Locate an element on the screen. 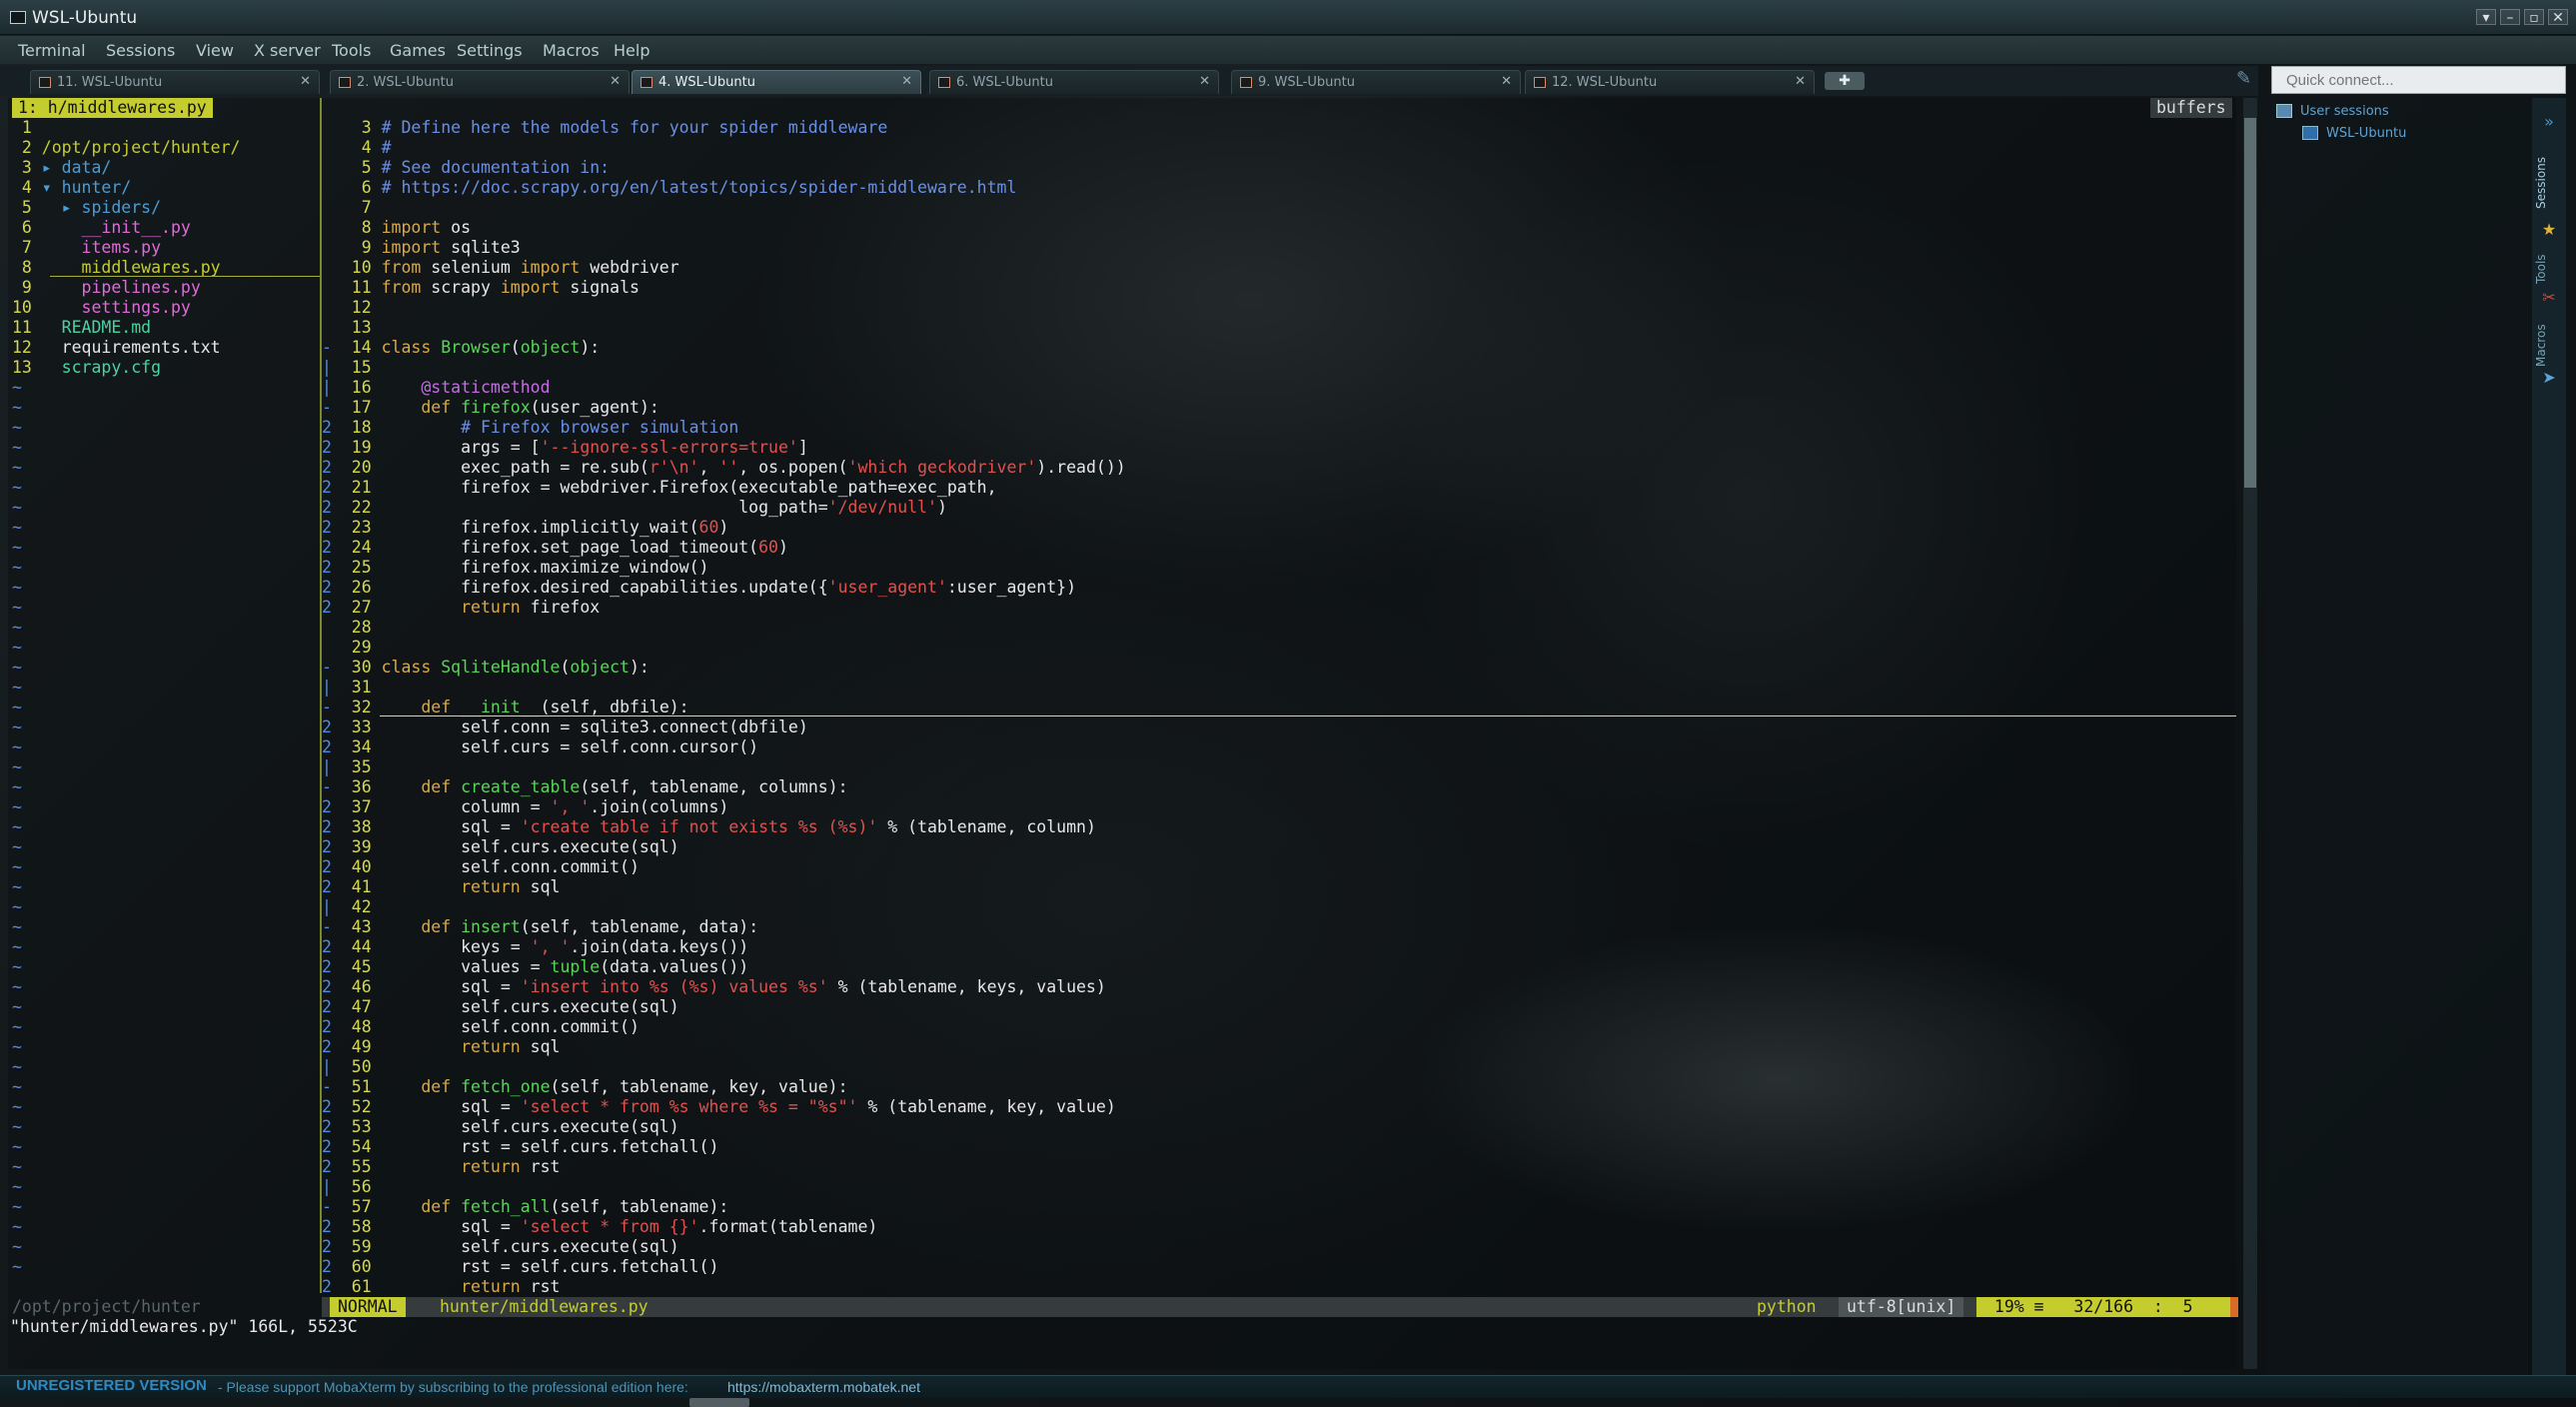 The image size is (2576, 1407). buffers-label: buffers is located at coordinates (2191, 108).